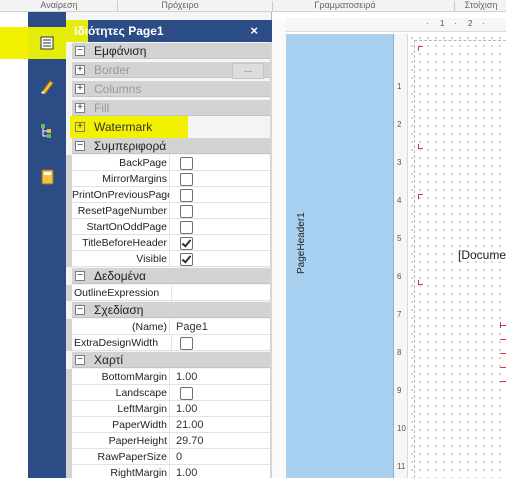  What do you see at coordinates (130, 146) in the screenshot?
I see `category-label: Συμπεριφορά` at bounding box center [130, 146].